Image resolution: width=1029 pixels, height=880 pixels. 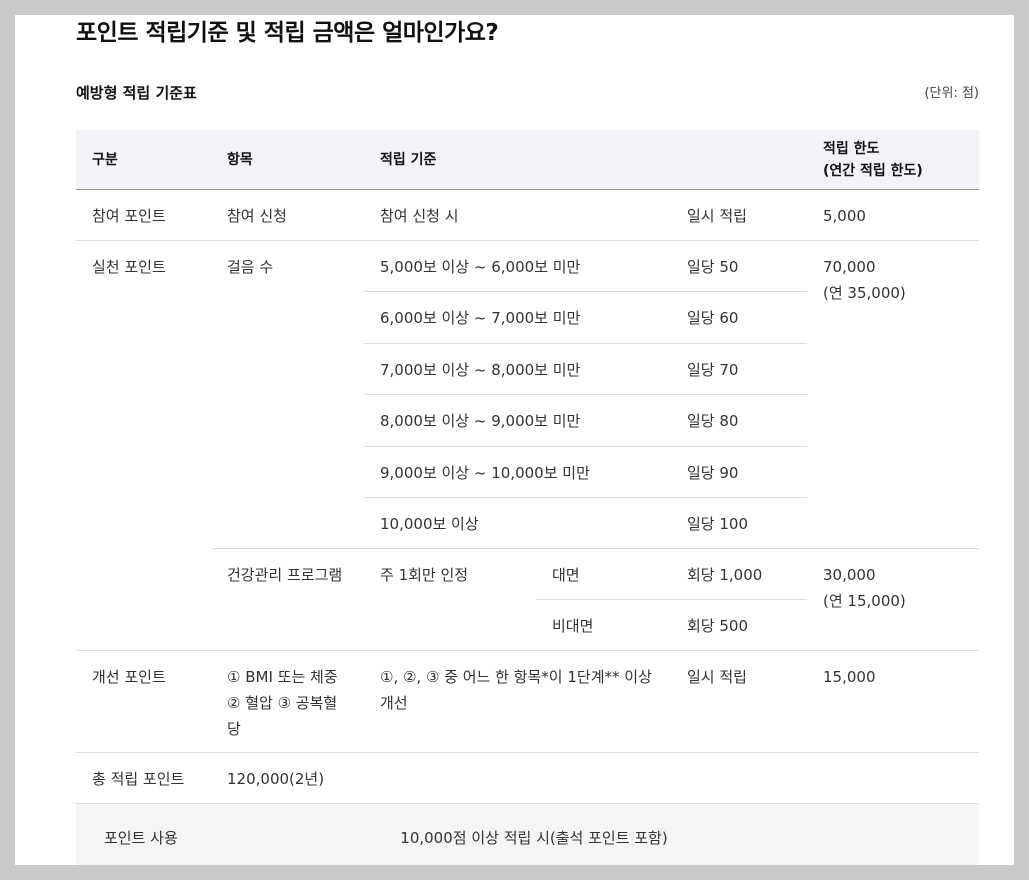 I want to click on cell-earn: 회당 500, so click(x=739, y=625).